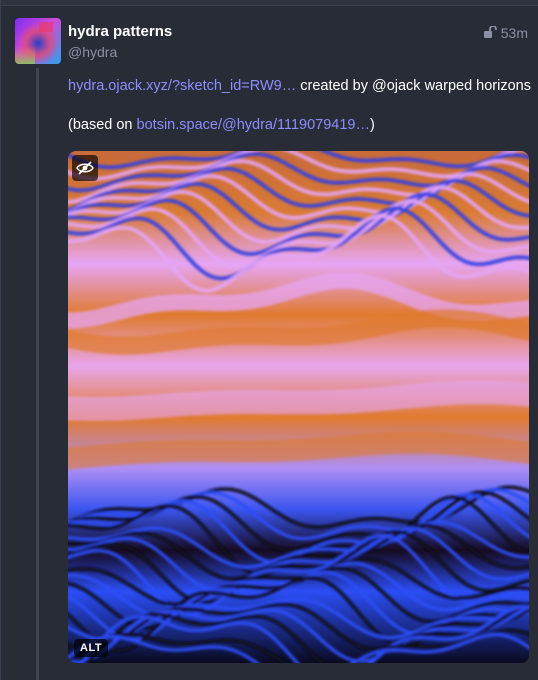 This screenshot has height=680, width=538. What do you see at coordinates (413, 86) in the screenshot?
I see `status-text-created-by: created by @ojack warped horizons` at bounding box center [413, 86].